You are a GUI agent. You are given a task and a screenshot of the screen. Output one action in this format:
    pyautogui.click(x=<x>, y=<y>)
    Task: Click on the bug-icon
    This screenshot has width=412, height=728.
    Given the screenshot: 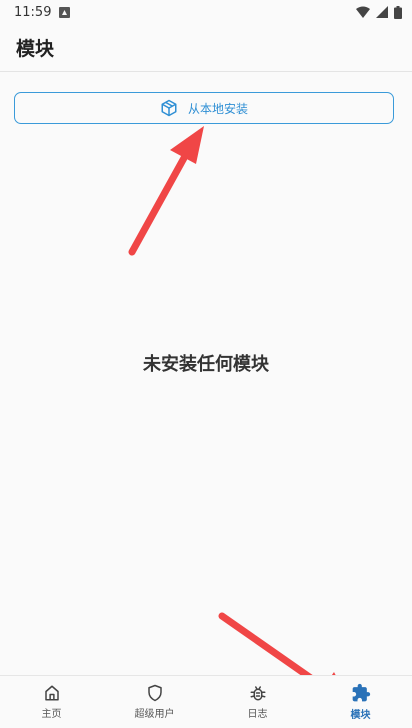 What is the action you would take?
    pyautogui.click(x=257, y=693)
    